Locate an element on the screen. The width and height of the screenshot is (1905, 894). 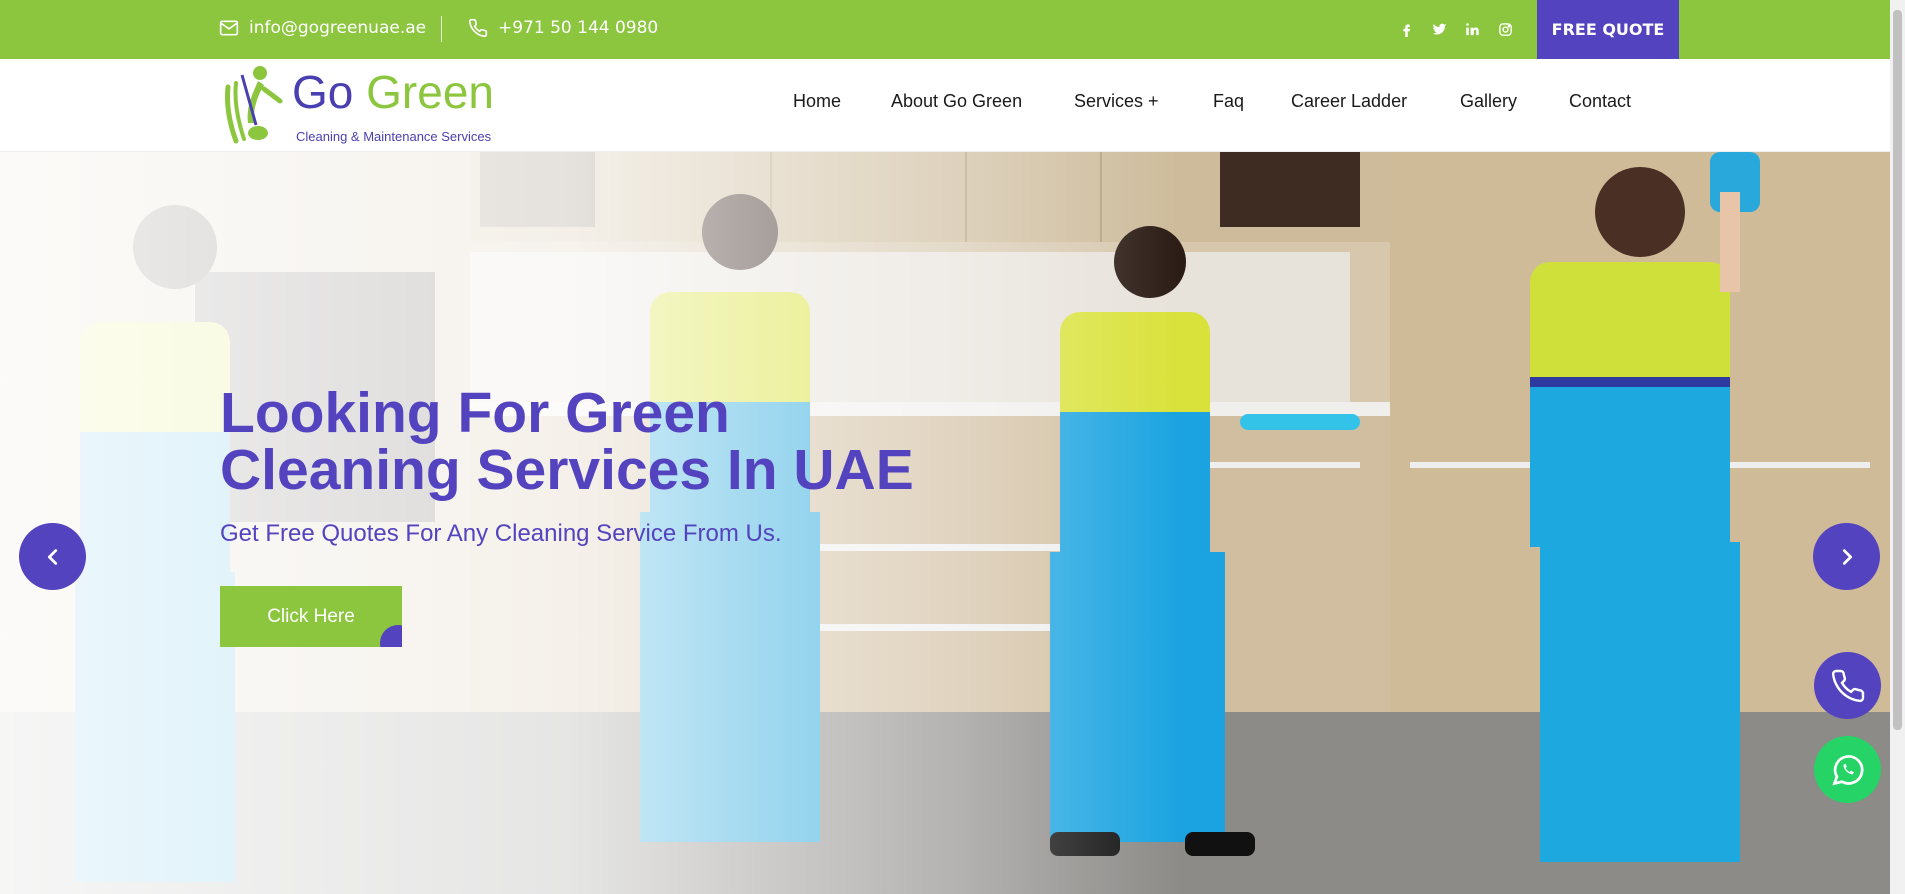
call-floating-button is located at coordinates (1847, 685).